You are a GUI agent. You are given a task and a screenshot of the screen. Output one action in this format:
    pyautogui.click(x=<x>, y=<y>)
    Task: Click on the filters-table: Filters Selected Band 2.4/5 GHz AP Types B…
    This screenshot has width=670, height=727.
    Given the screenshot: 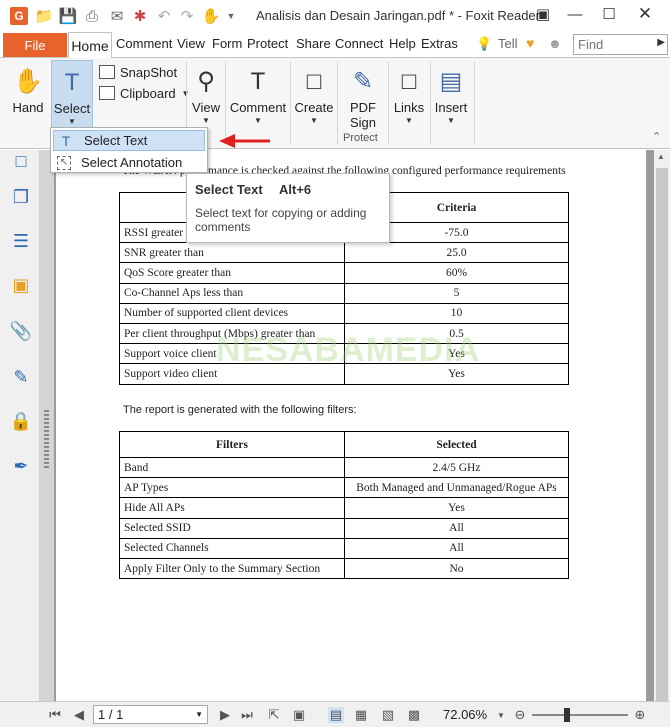 What is the action you would take?
    pyautogui.click(x=344, y=505)
    